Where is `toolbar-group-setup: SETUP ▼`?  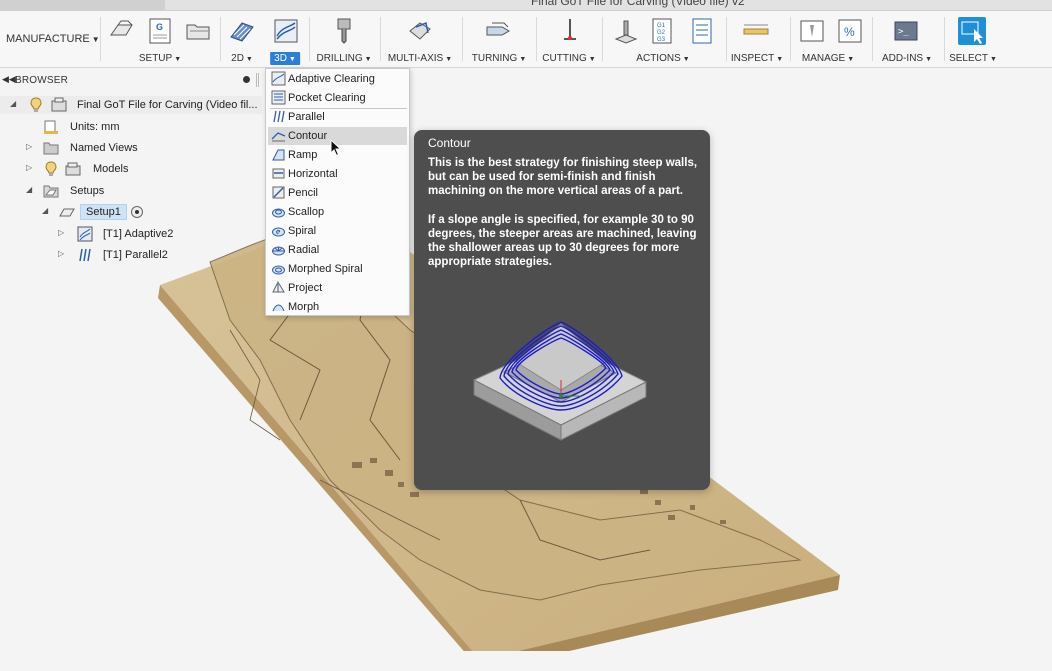
toolbar-group-setup: SETUP ▼ is located at coordinates (160, 58).